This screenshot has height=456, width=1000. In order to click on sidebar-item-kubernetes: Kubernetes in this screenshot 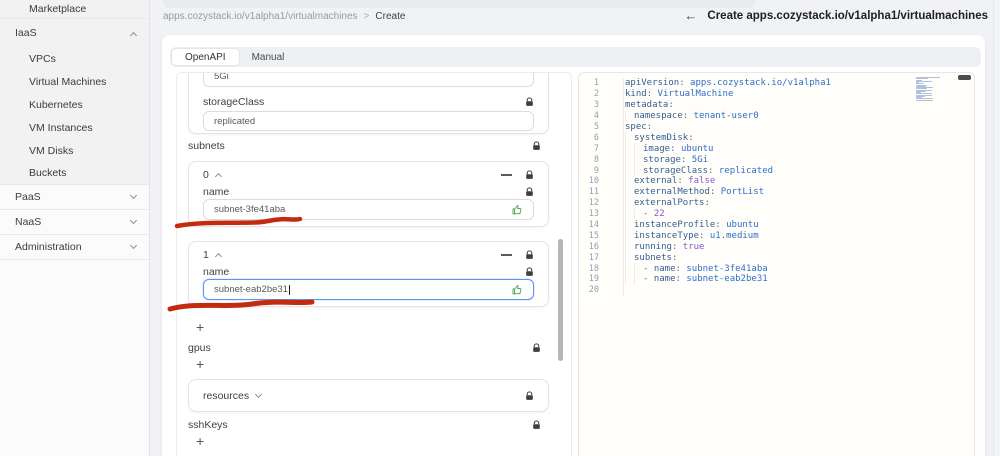, I will do `click(74, 104)`.